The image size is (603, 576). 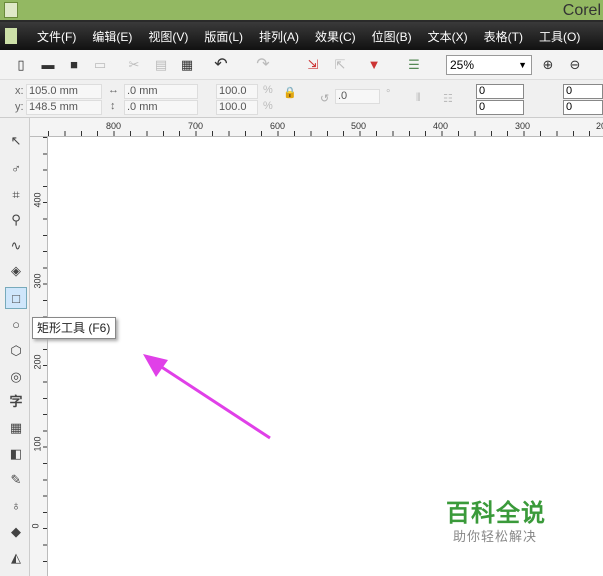 I want to click on watermark-subtitle: 助你轻松解决, so click(x=495, y=536).